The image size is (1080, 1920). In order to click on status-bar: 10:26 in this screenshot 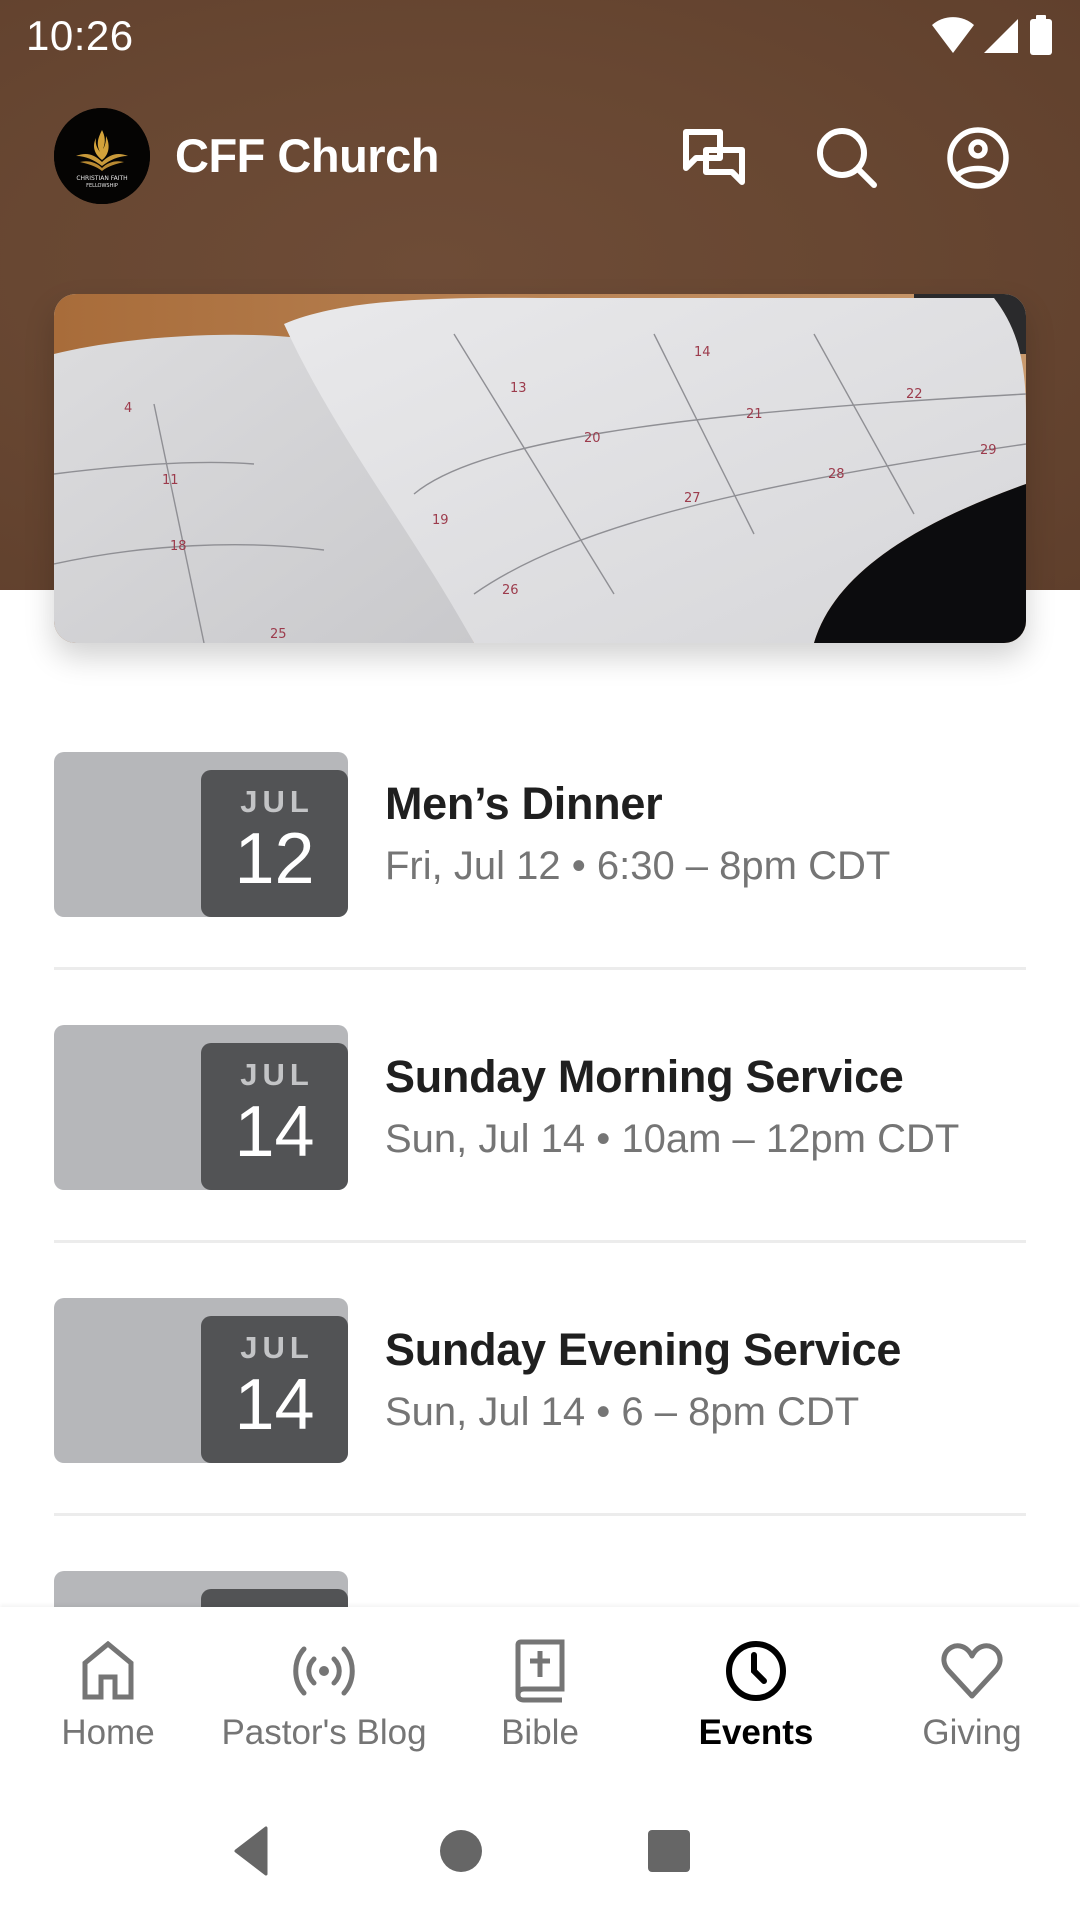, I will do `click(540, 36)`.